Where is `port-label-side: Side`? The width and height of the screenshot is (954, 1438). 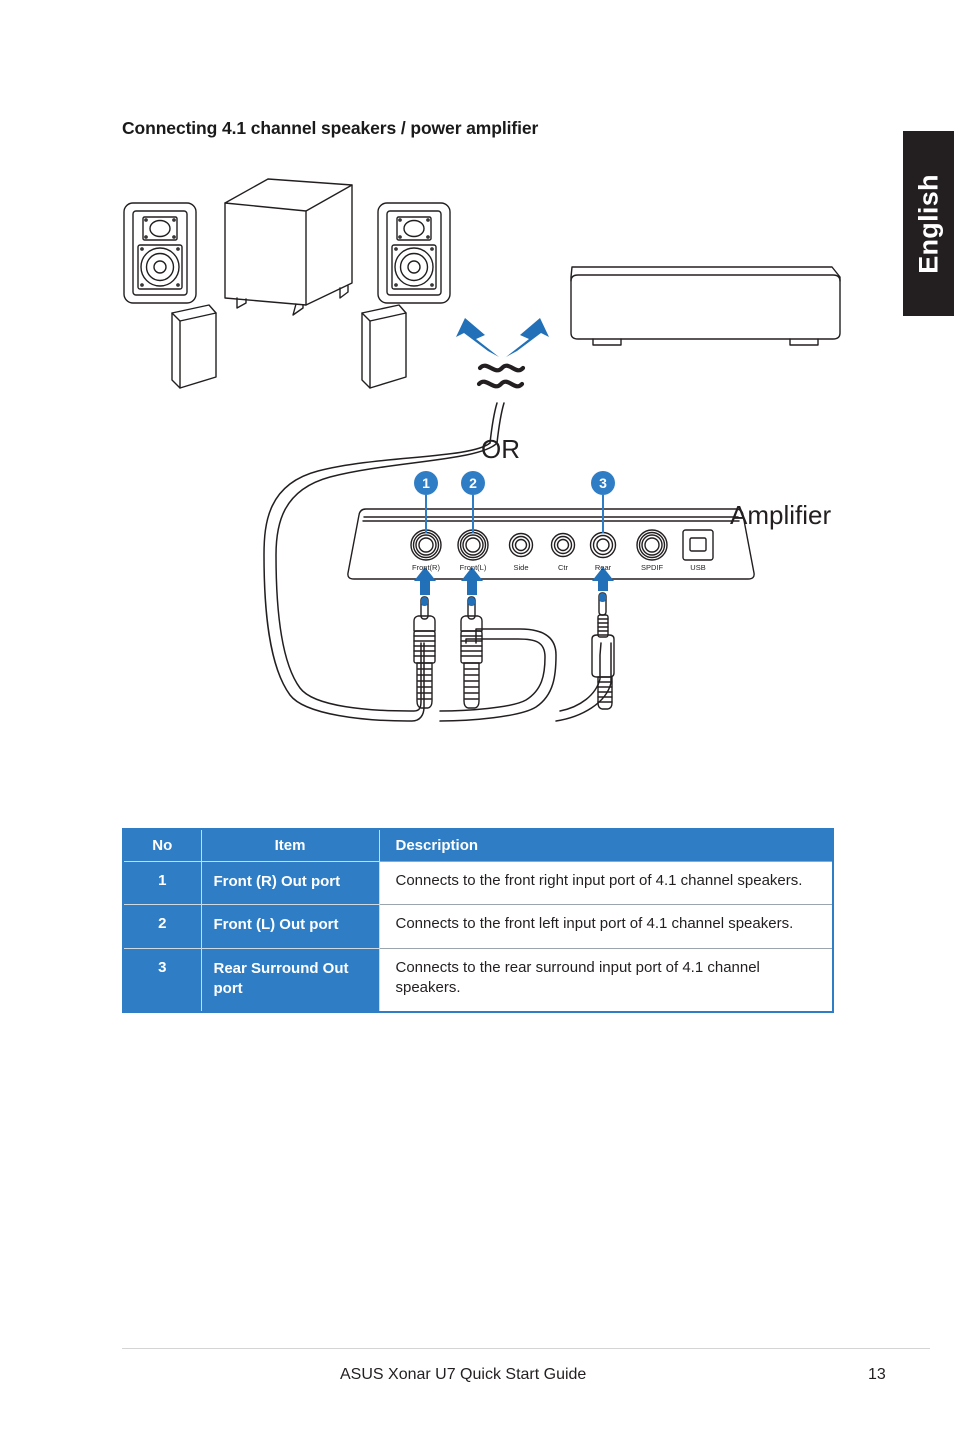 port-label-side: Side is located at coordinates (520, 567).